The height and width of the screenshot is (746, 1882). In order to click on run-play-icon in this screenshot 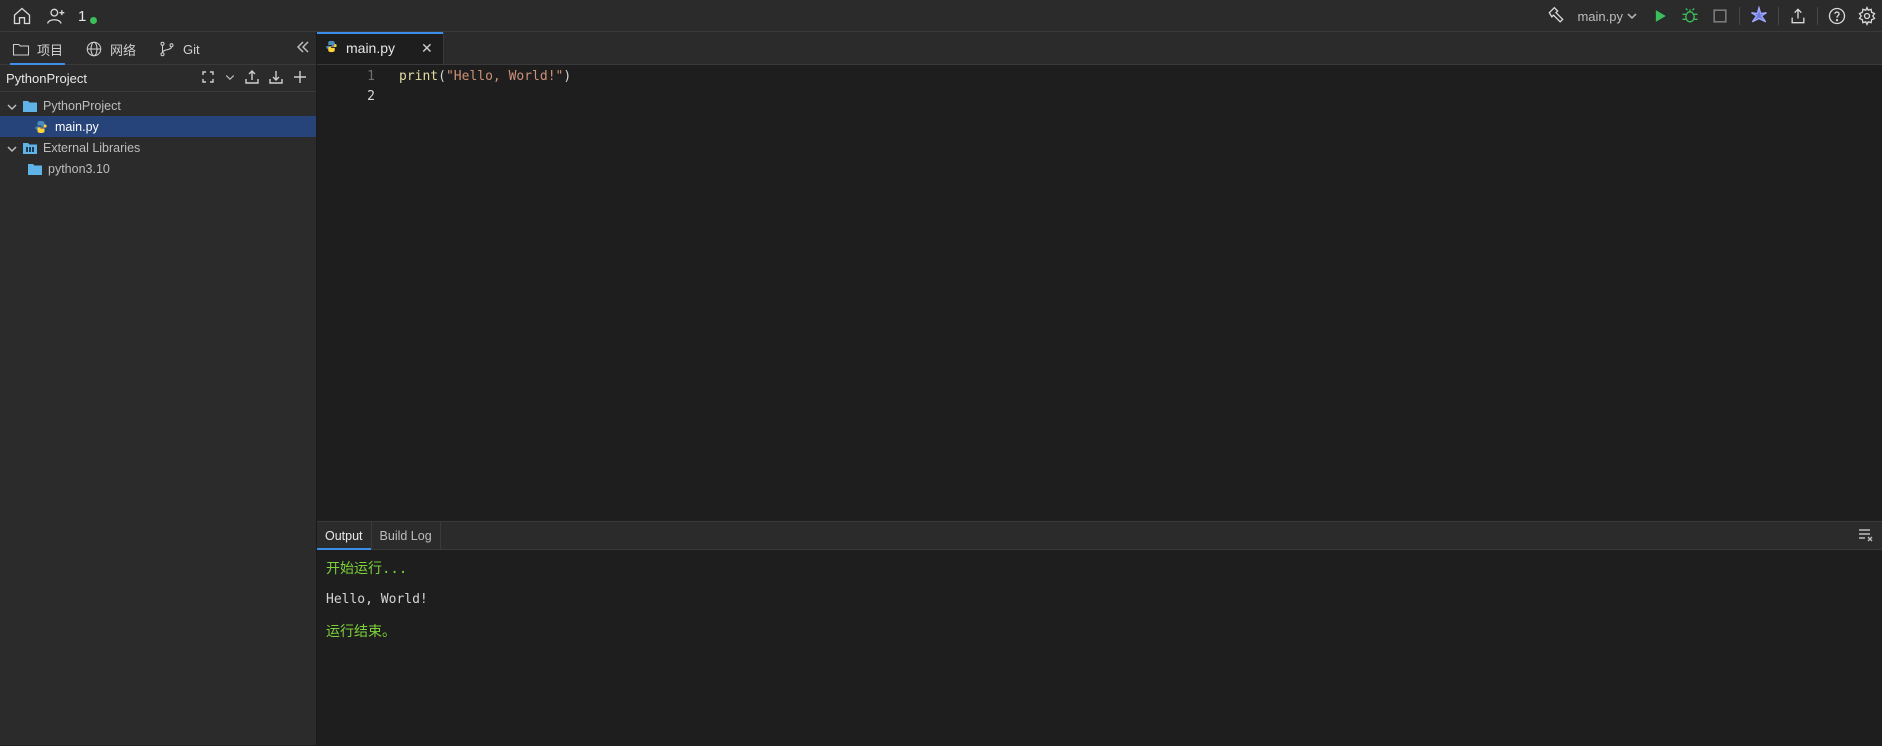, I will do `click(1660, 16)`.